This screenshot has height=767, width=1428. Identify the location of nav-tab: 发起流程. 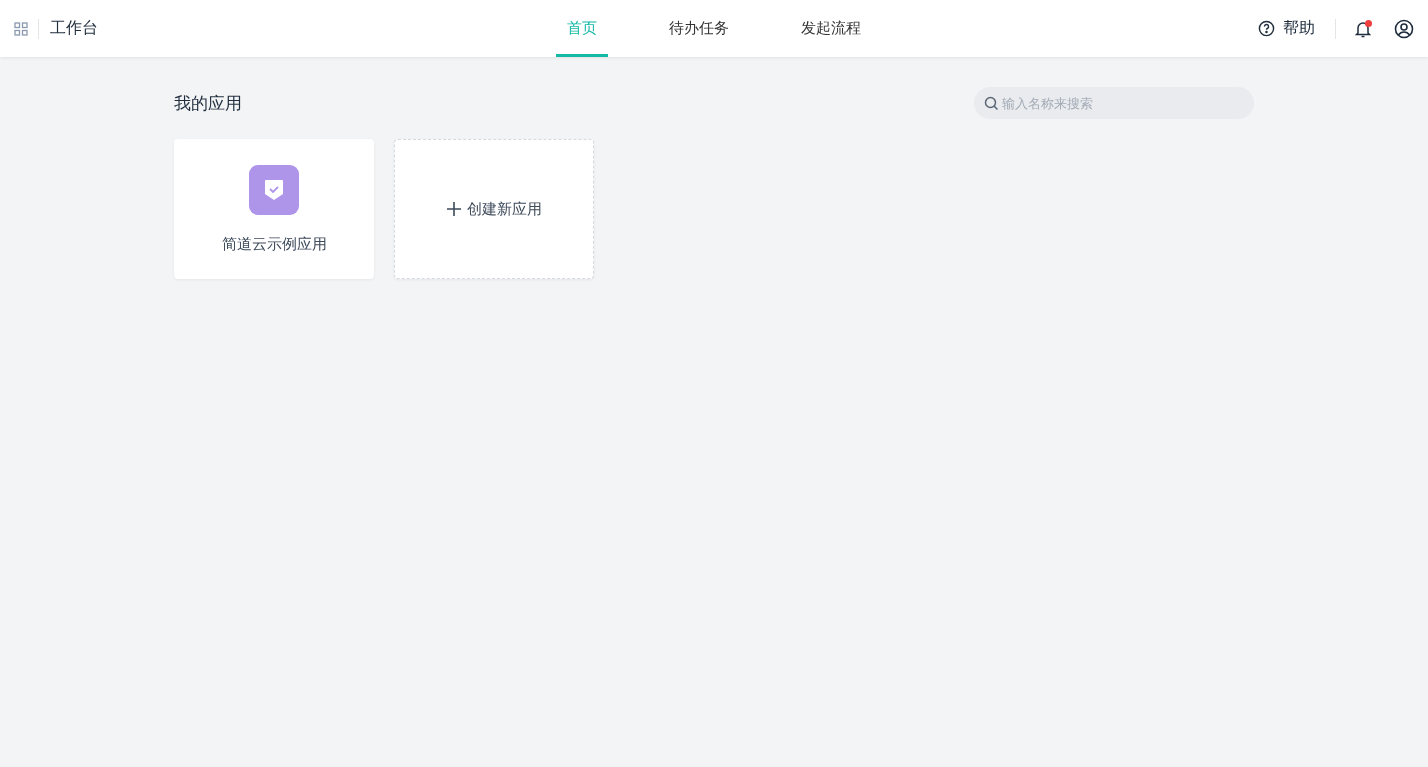
(831, 28).